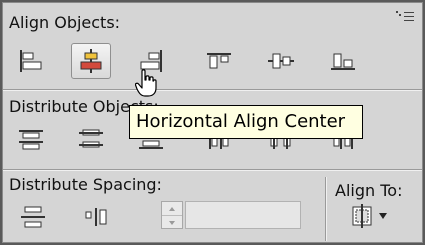 This screenshot has width=425, height=245. I want to click on vertical-align-top-icon, so click(219, 61).